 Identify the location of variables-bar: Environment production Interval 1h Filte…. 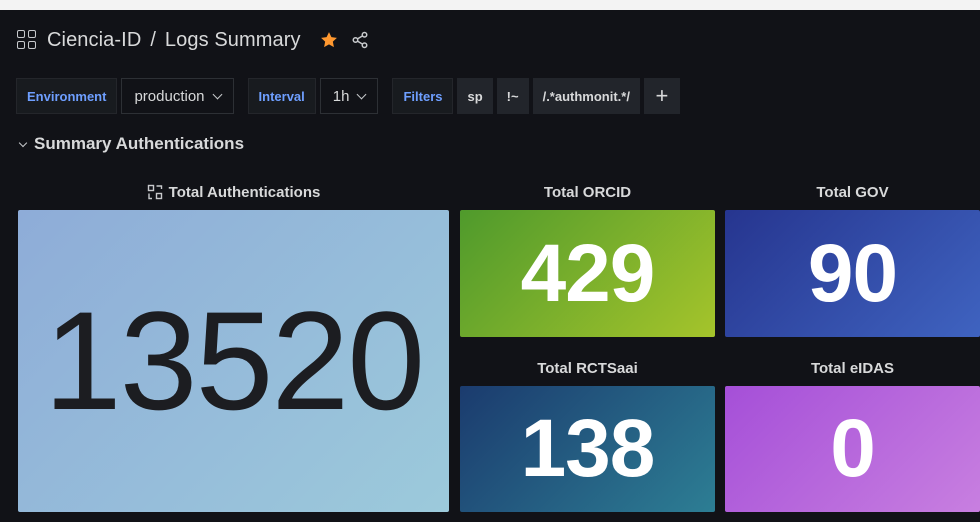
(348, 96).